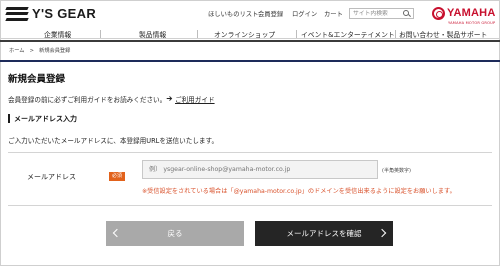 The width and height of the screenshot is (500, 266). What do you see at coordinates (169, 98) in the screenshot?
I see `arrow-right-icon` at bounding box center [169, 98].